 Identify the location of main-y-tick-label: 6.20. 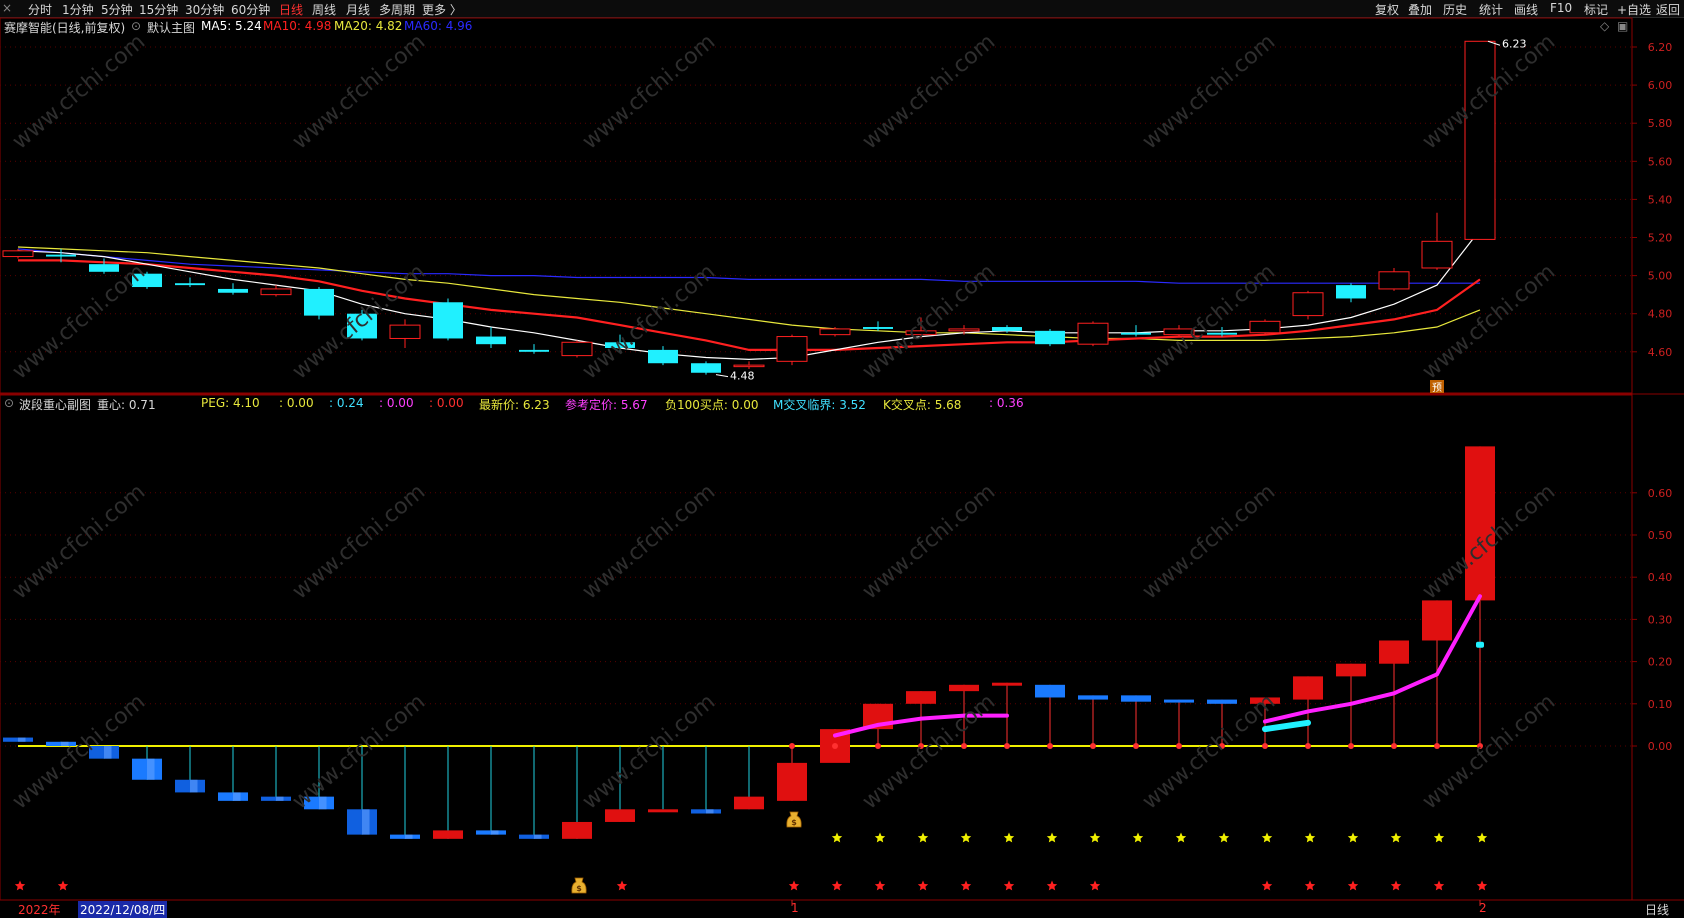
(1660, 47).